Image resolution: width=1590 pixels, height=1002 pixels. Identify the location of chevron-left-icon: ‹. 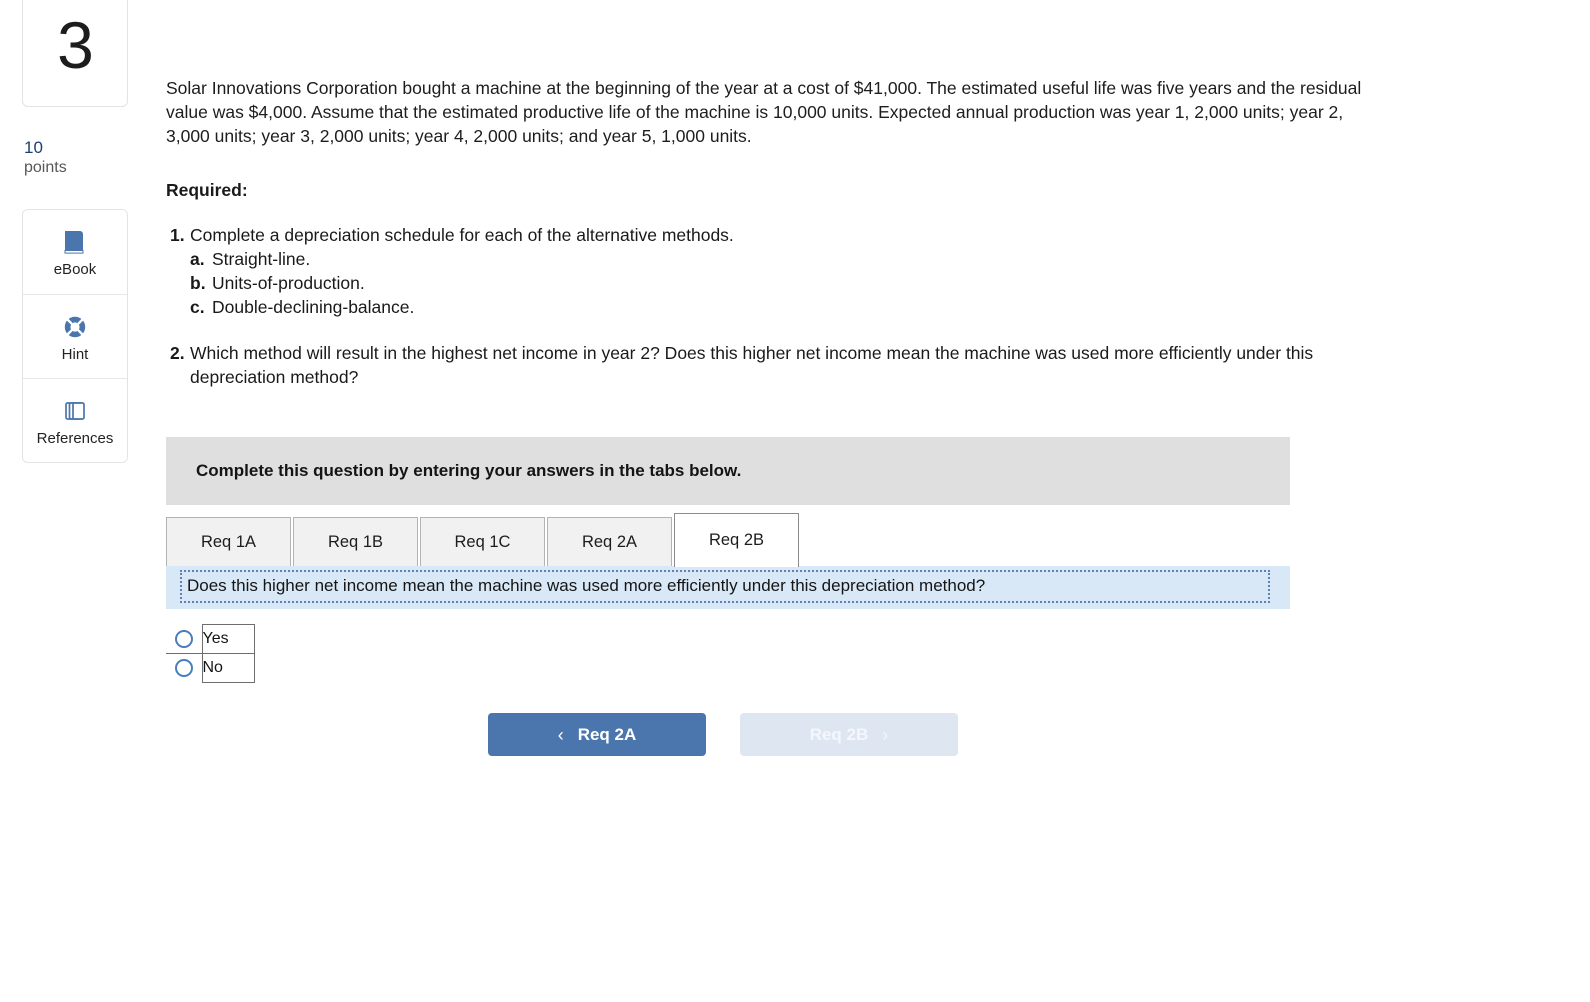
(560, 734).